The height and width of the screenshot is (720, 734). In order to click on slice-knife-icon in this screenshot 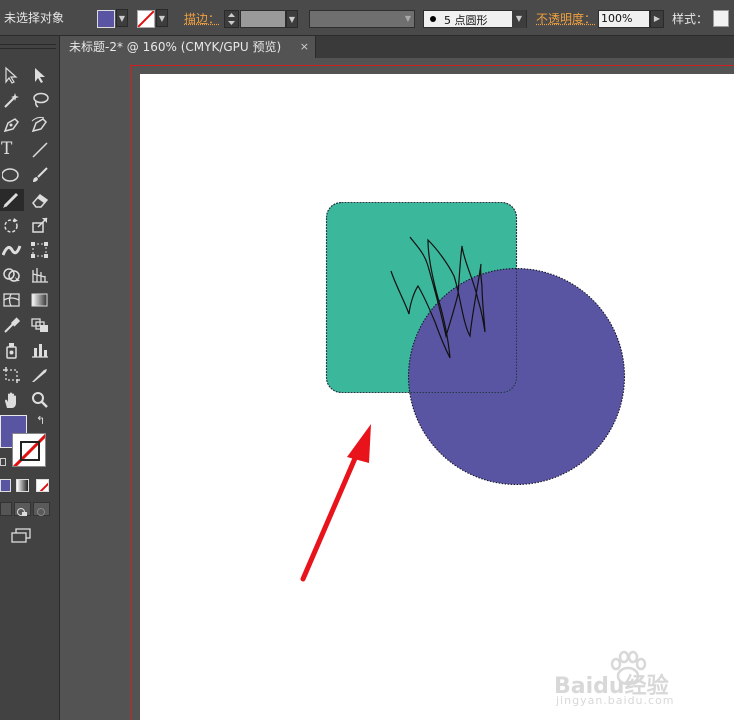, I will do `click(39, 375)`.